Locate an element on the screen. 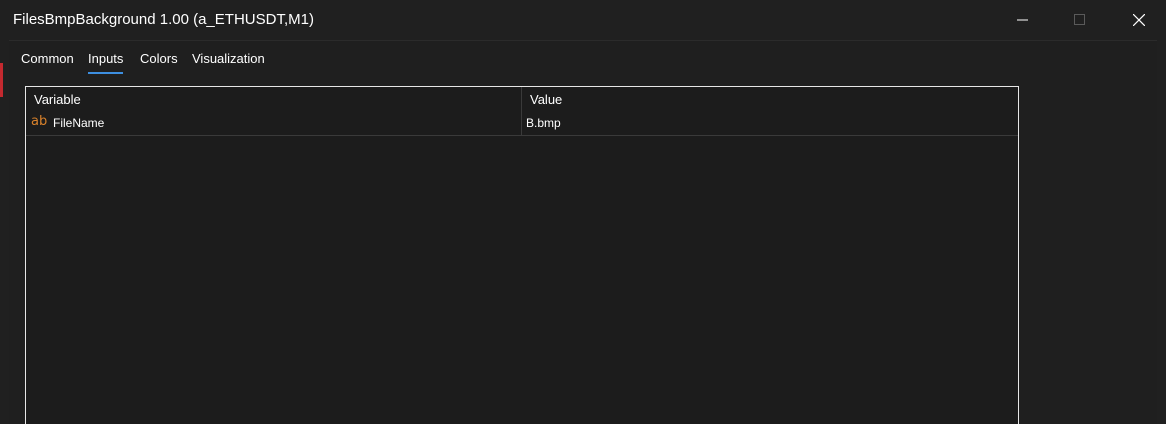 Image resolution: width=1166 pixels, height=424 pixels. minimize-icon is located at coordinates (1022, 20).